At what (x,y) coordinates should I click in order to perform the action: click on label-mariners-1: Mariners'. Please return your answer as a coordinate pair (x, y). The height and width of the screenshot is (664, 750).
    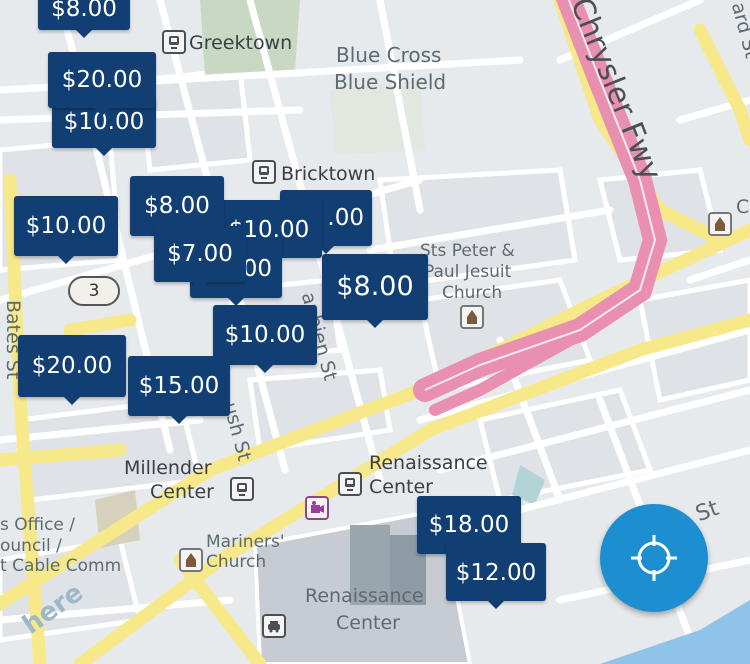
    Looking at the image, I should click on (245, 542).